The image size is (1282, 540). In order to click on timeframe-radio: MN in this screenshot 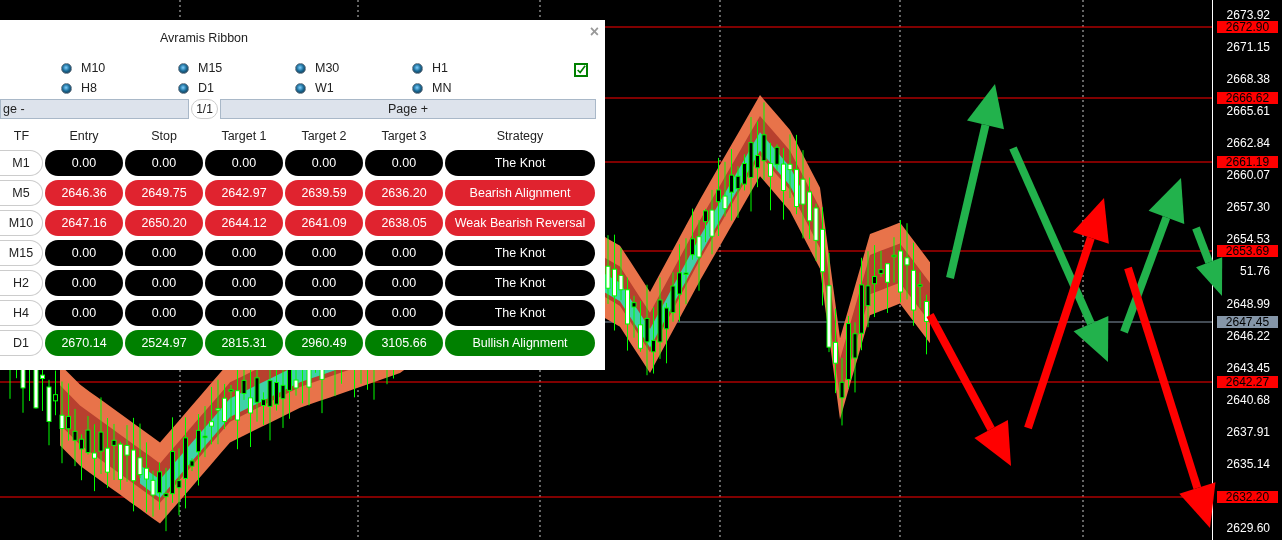, I will do `click(470, 88)`.